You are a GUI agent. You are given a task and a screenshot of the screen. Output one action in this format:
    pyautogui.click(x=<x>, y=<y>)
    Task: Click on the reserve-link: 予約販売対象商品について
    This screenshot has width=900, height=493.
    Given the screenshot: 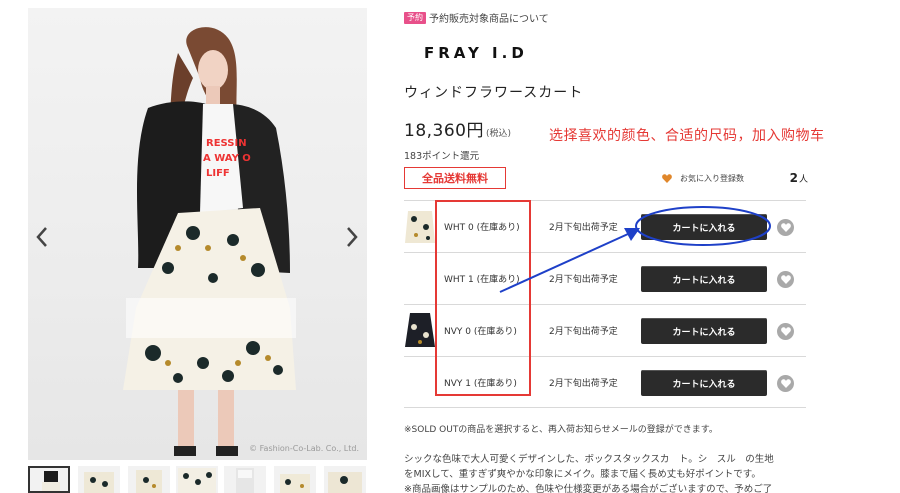 What is the action you would take?
    pyautogui.click(x=489, y=17)
    